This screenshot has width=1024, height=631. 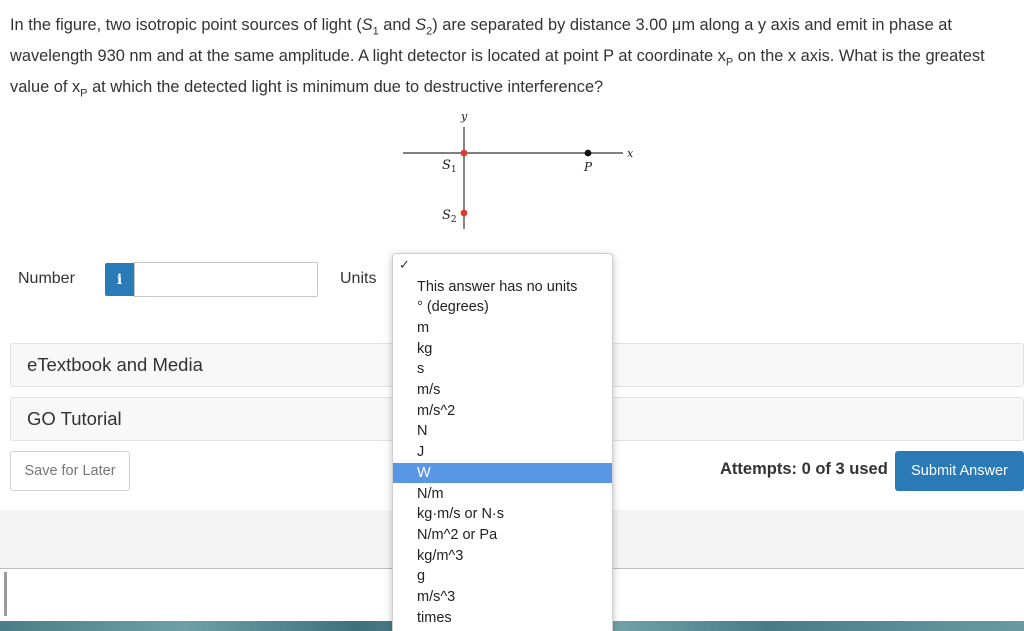 I want to click on units-option: g, so click(x=502, y=576).